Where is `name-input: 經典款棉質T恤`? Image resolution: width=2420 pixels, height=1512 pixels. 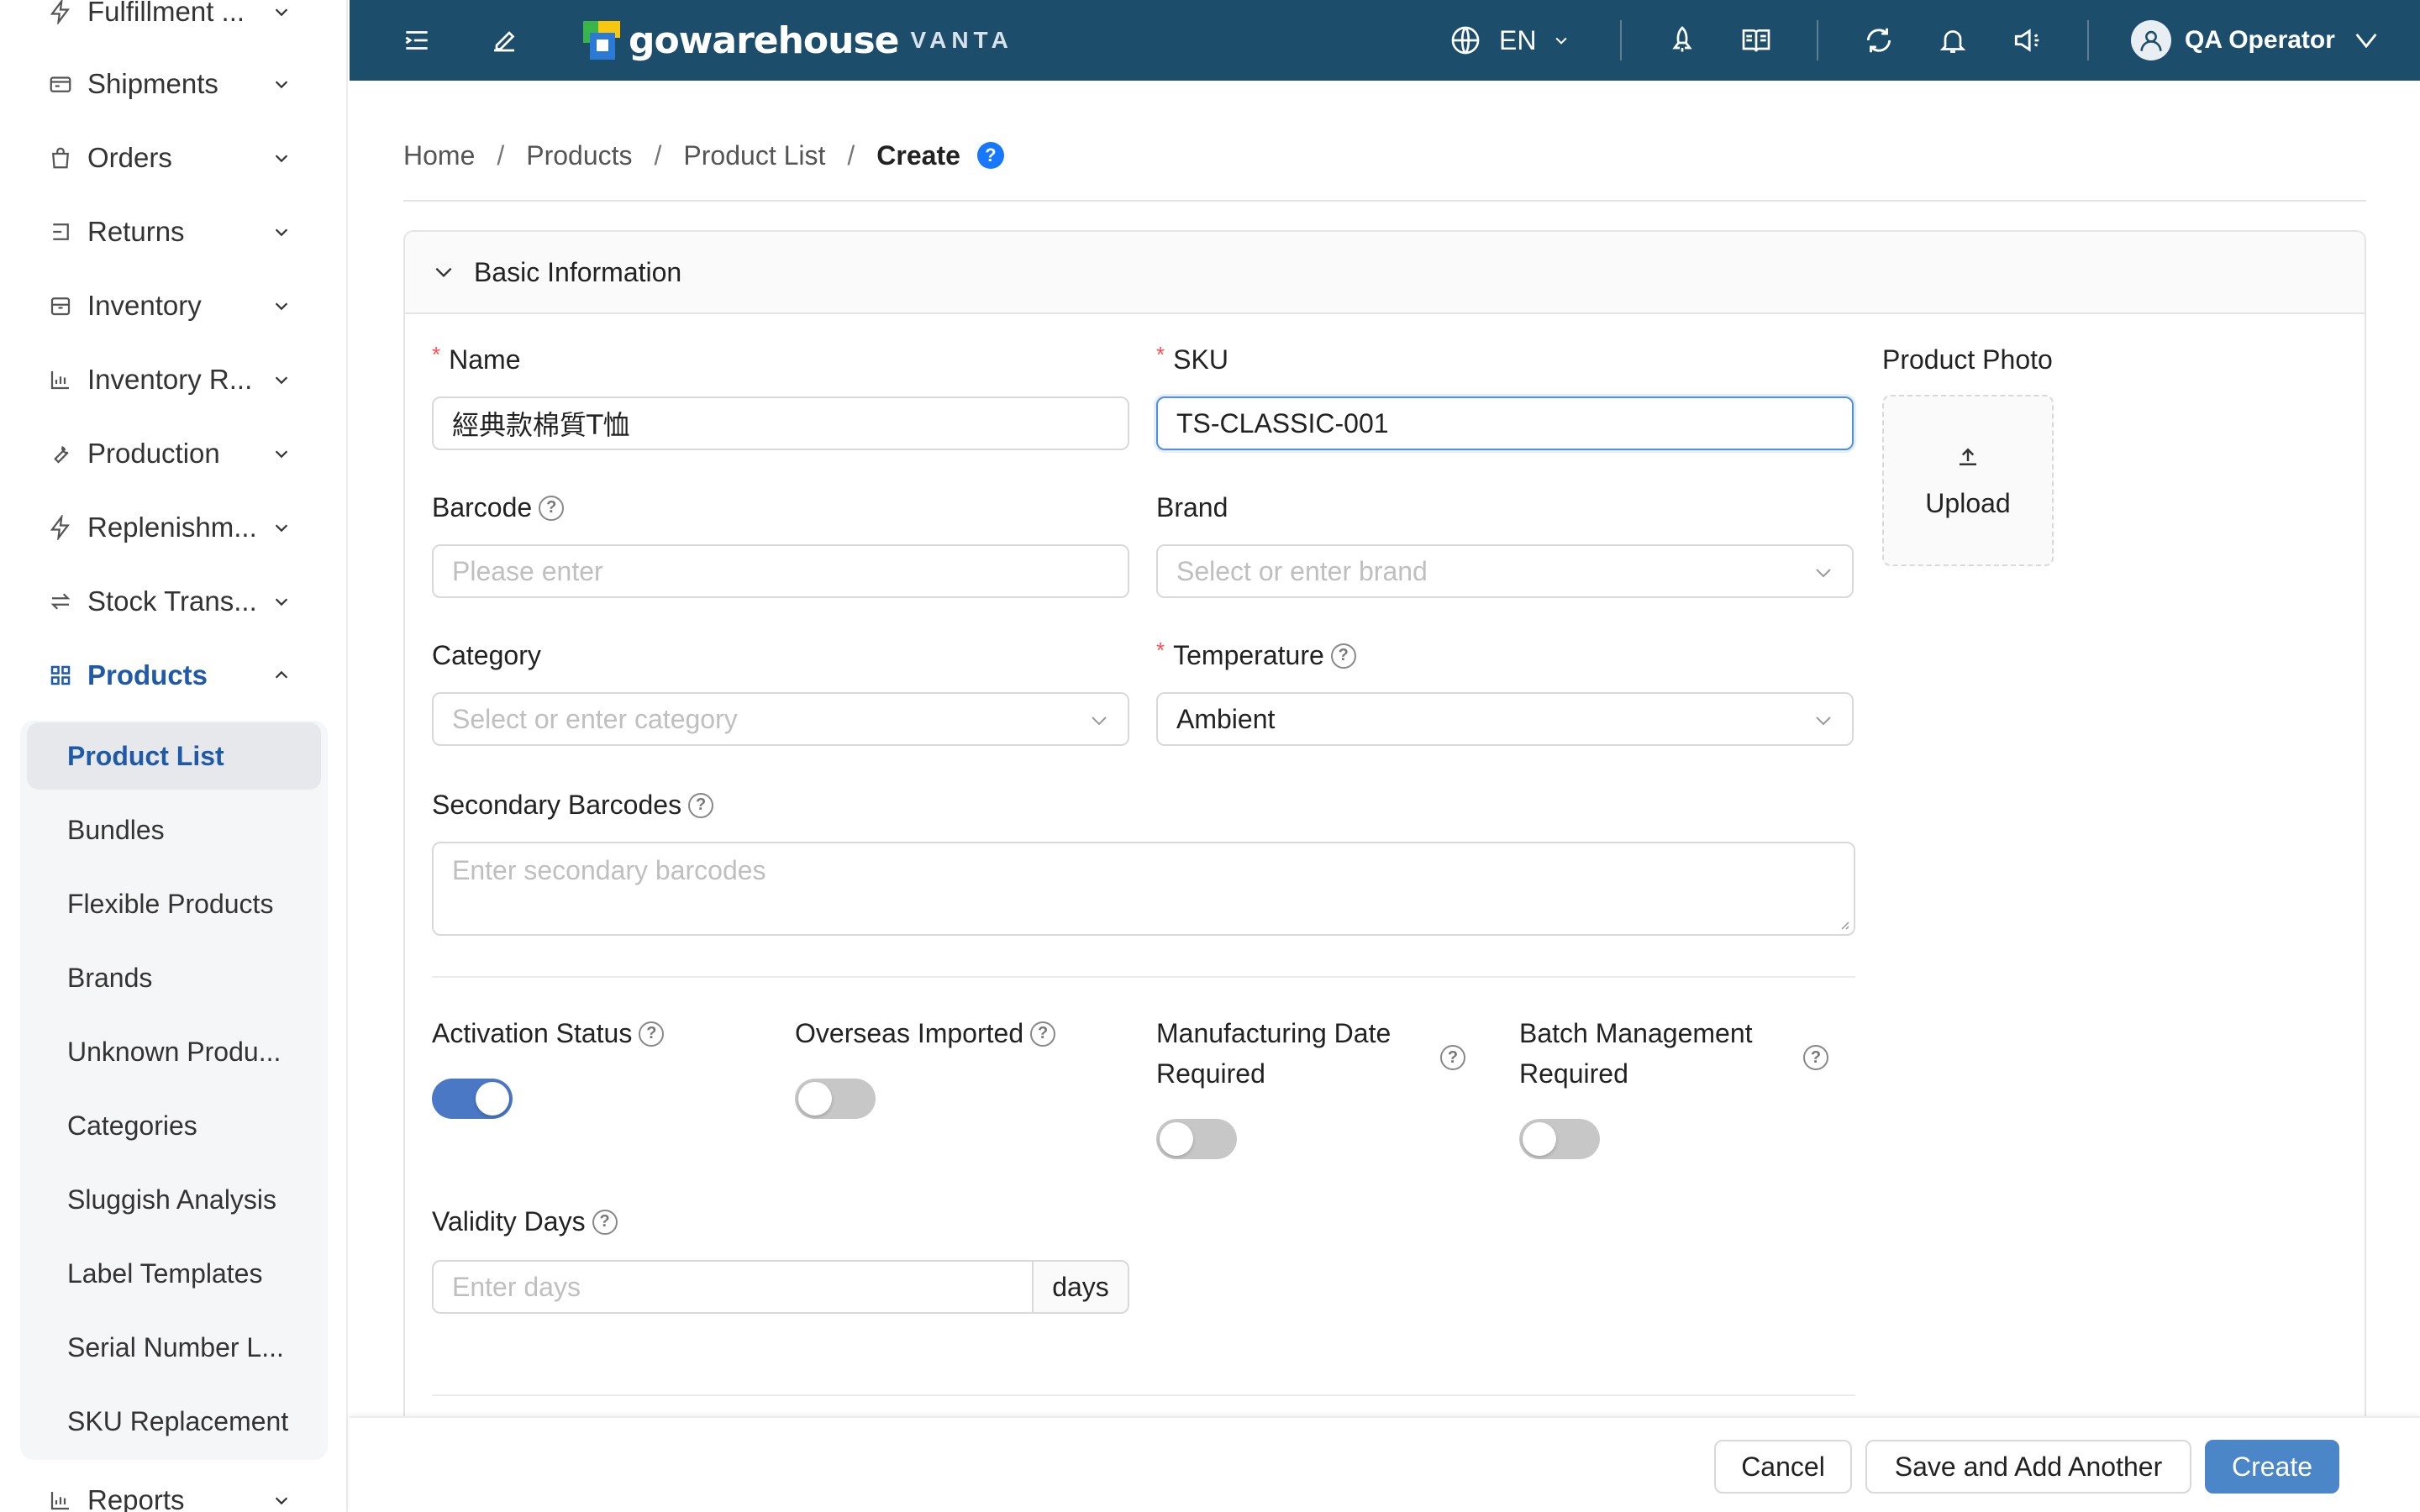
name-input: 經典款棉質T恤 is located at coordinates (780, 423).